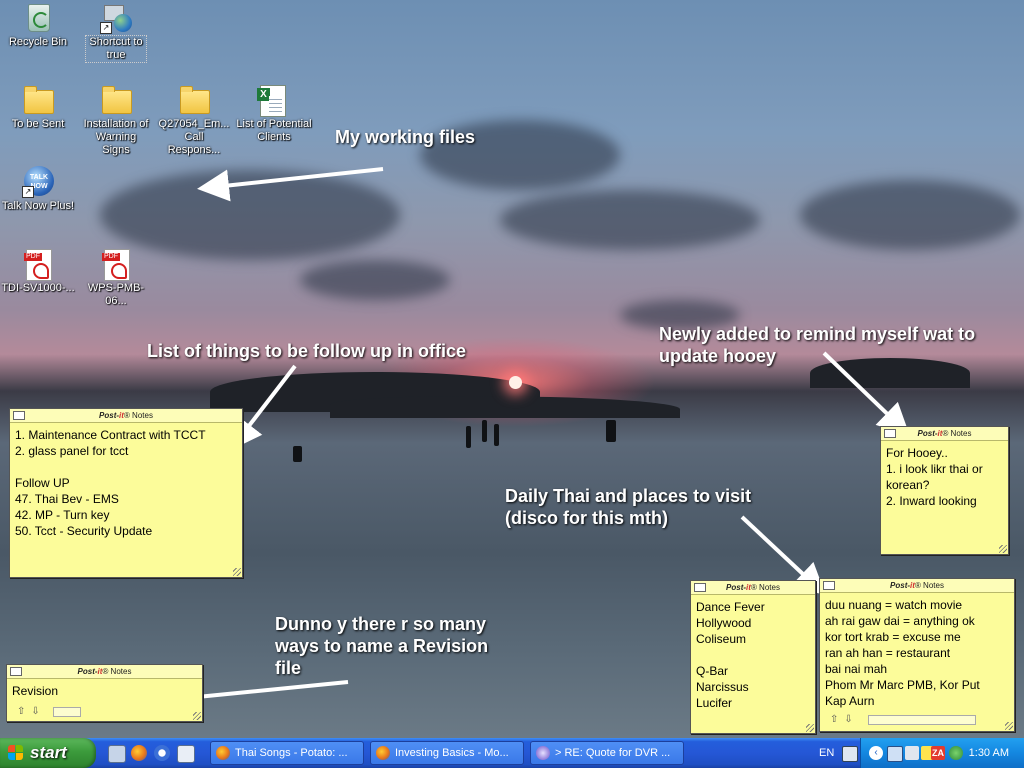  I want to click on quick-launch-show-desktop-icon, so click(186, 754).